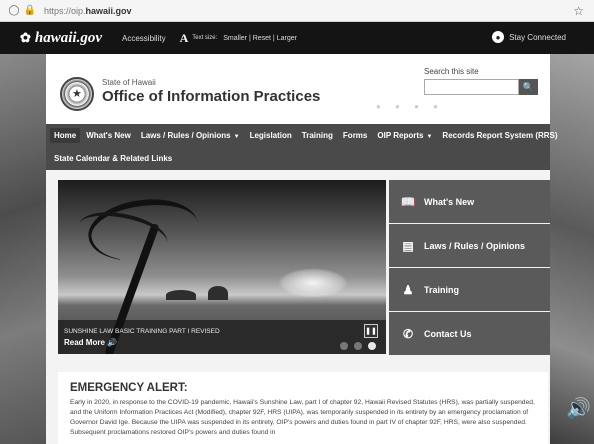 This screenshot has height=444, width=594. Describe the element at coordinates (499, 135) in the screenshot. I see `nav-records-report-system: Records Report System (RRS)` at that location.